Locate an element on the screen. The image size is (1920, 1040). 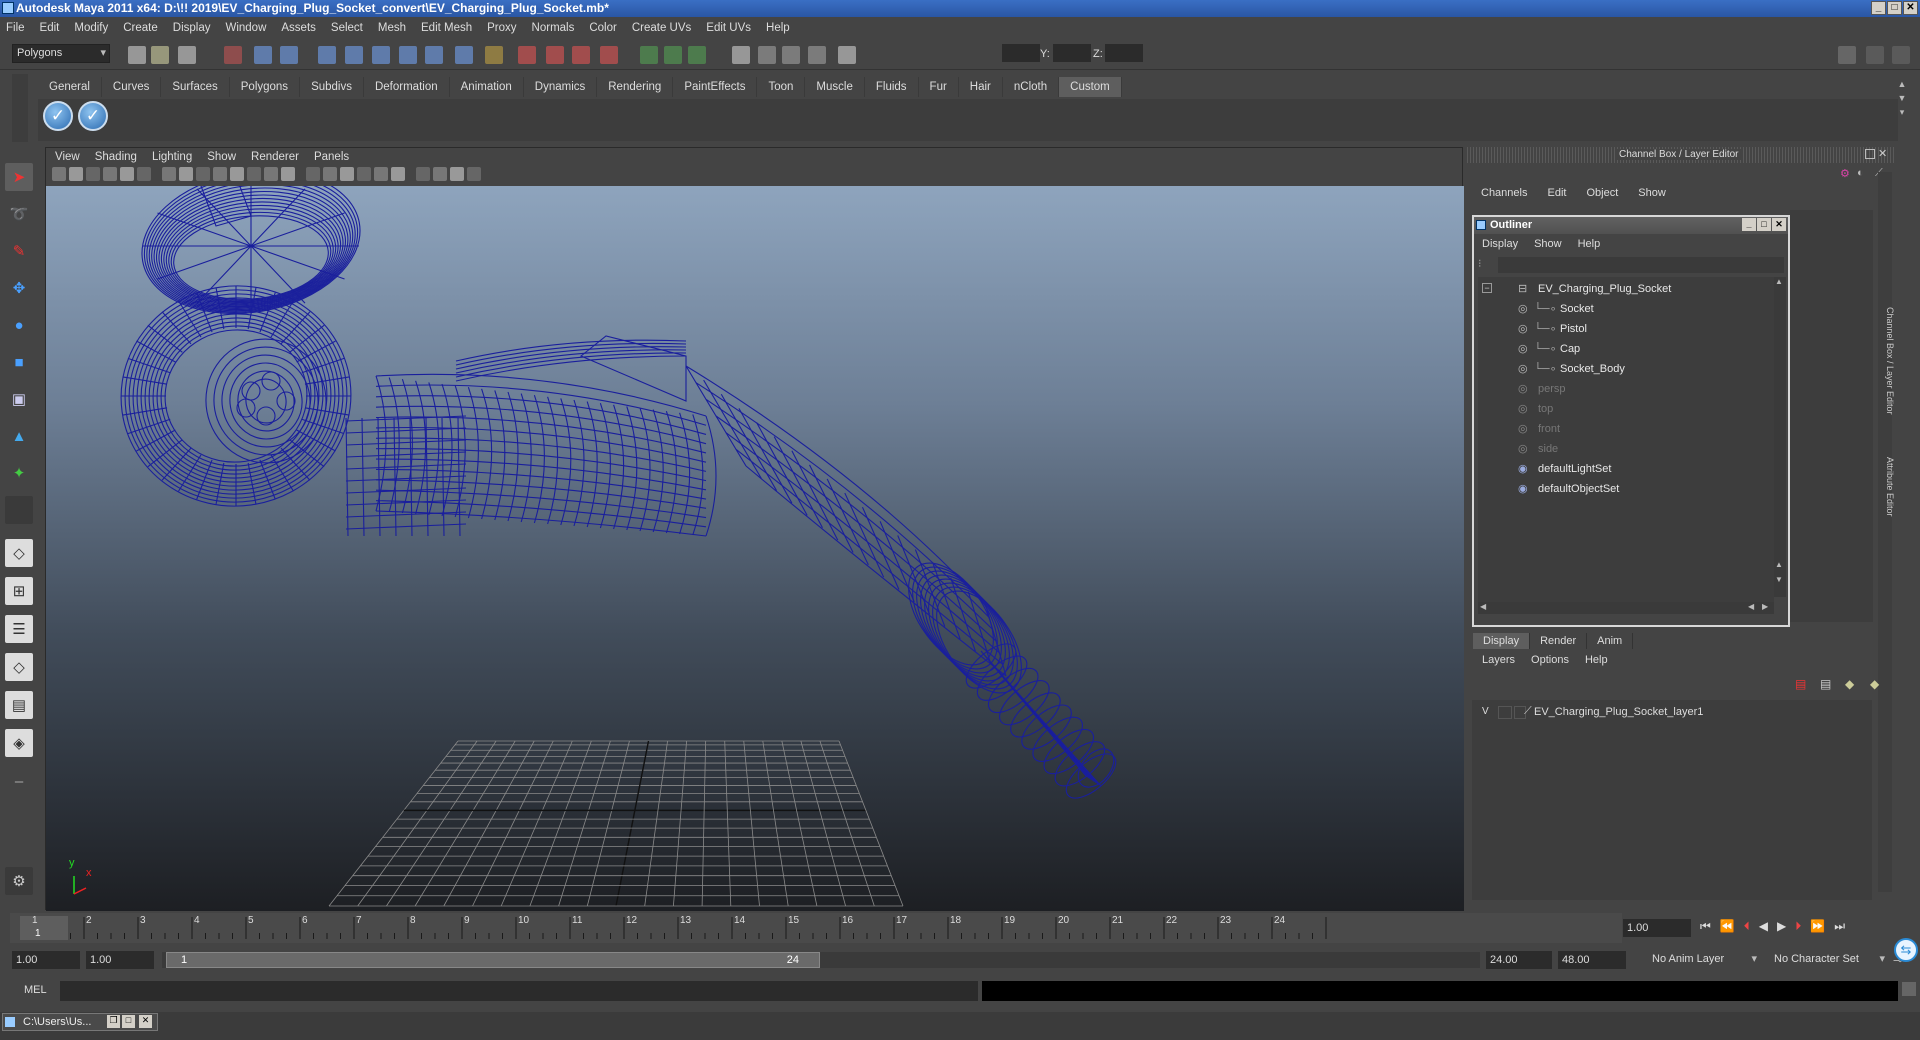
panel-layout-icon is located at coordinates (1847, 55).